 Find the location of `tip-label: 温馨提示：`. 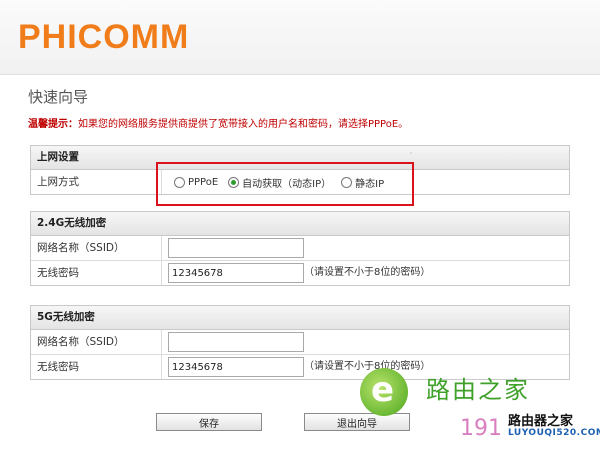

tip-label: 温馨提示： is located at coordinates (53, 124).